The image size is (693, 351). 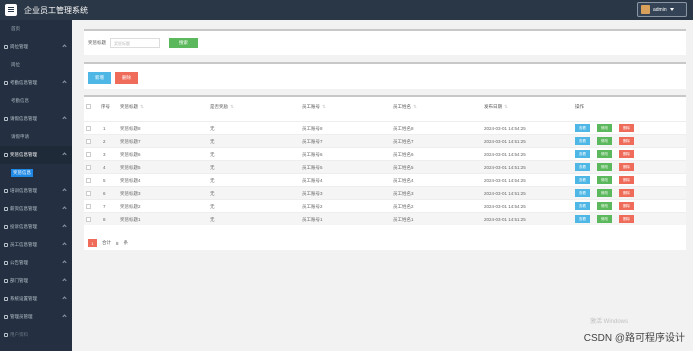 What do you see at coordinates (609, 322) in the screenshot?
I see `windows-activation-text: 激活 Windows` at bounding box center [609, 322].